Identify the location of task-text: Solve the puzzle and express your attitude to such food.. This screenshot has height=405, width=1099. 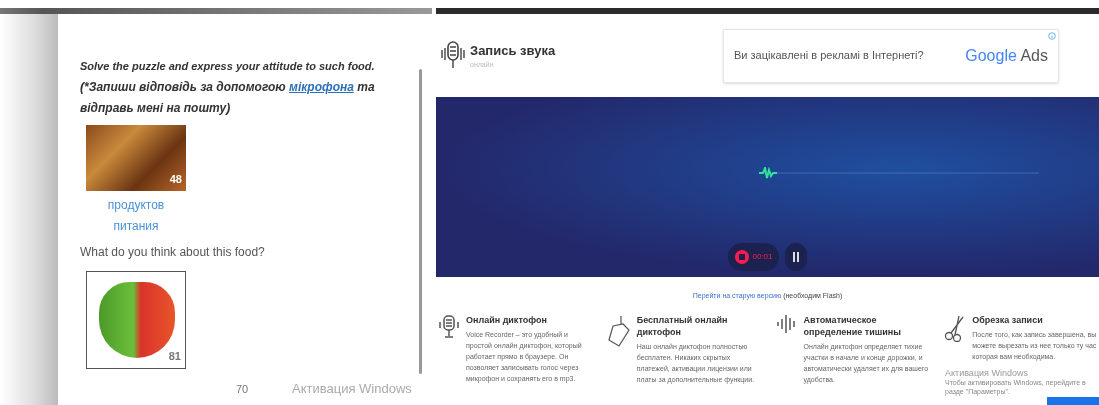
(228, 66).